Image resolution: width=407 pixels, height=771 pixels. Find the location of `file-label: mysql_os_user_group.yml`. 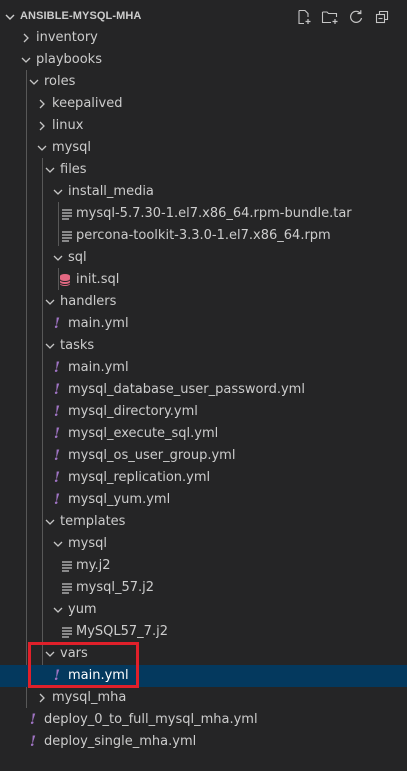

file-label: mysql_os_user_group.yml is located at coordinates (152, 455).